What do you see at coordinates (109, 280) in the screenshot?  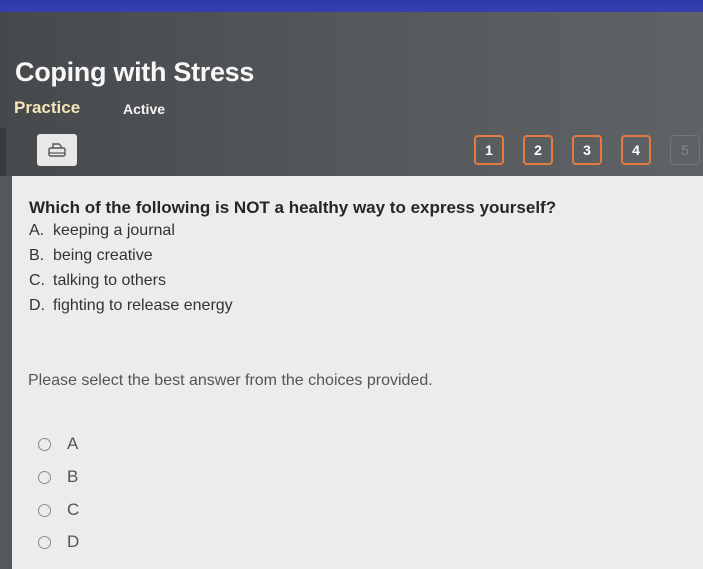 I see `choice-text: talking to others` at bounding box center [109, 280].